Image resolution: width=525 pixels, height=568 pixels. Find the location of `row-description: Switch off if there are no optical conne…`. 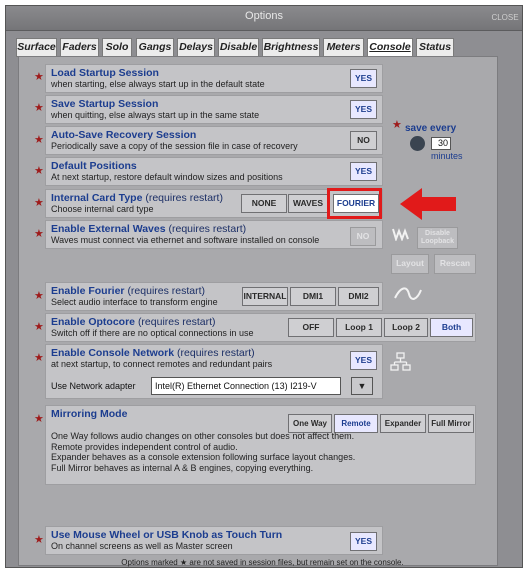

row-description: Switch off if there are no optical conne… is located at coordinates (152, 333).